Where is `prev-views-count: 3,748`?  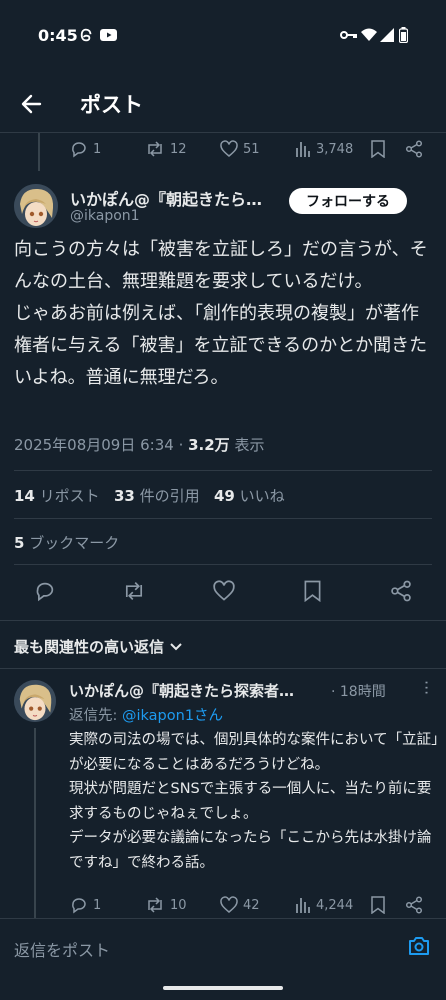
prev-views-count: 3,748 is located at coordinates (335, 149).